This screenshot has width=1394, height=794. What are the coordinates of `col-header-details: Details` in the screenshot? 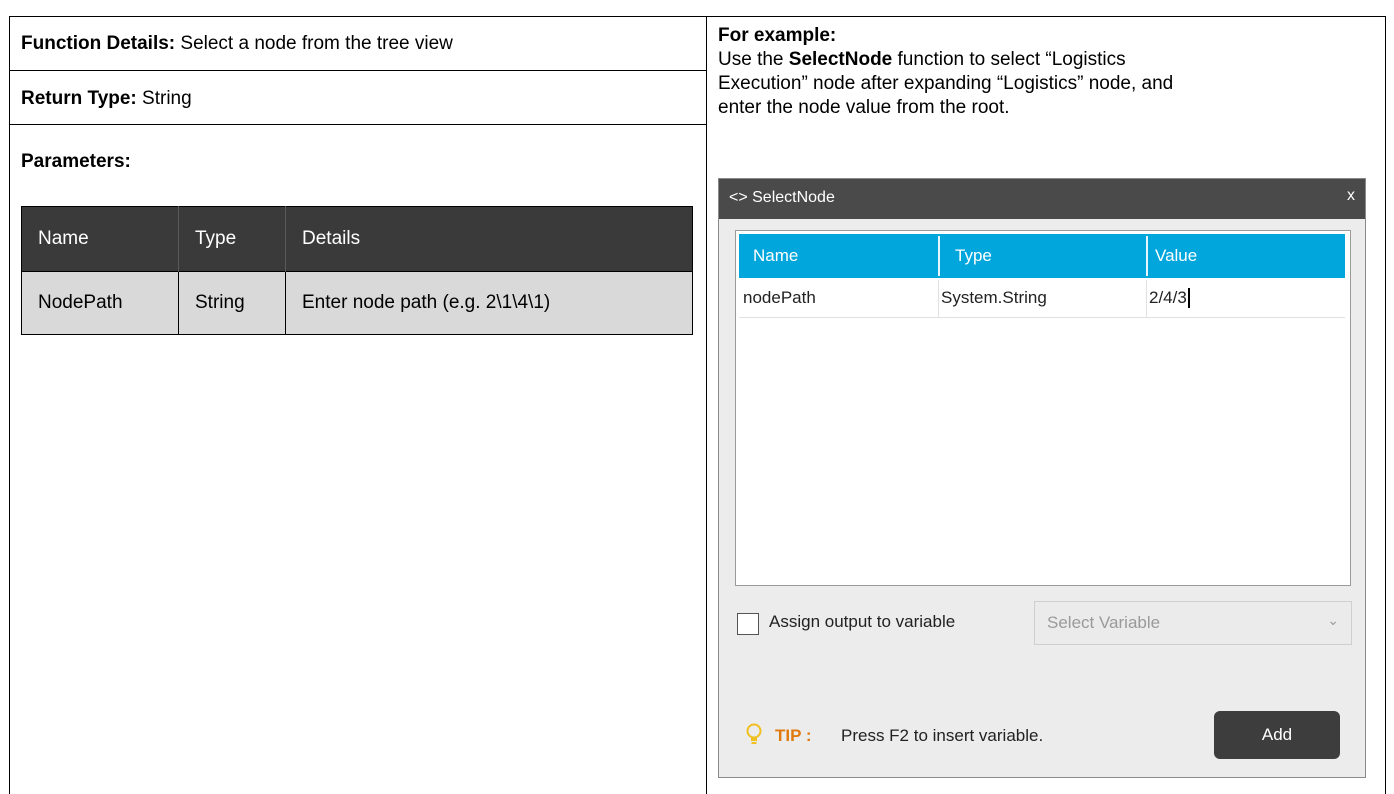 It's located at (489, 239).